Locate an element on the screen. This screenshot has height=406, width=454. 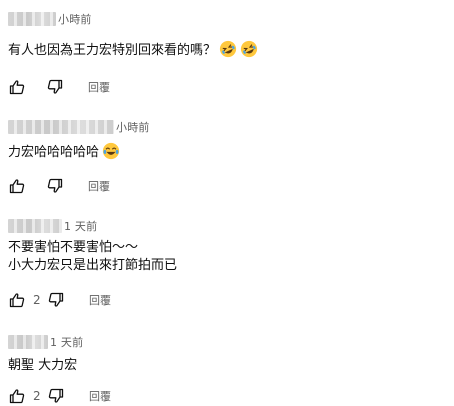
comment-text: 有人也因為王力宏特別回來看的嗎？ is located at coordinates (133, 50).